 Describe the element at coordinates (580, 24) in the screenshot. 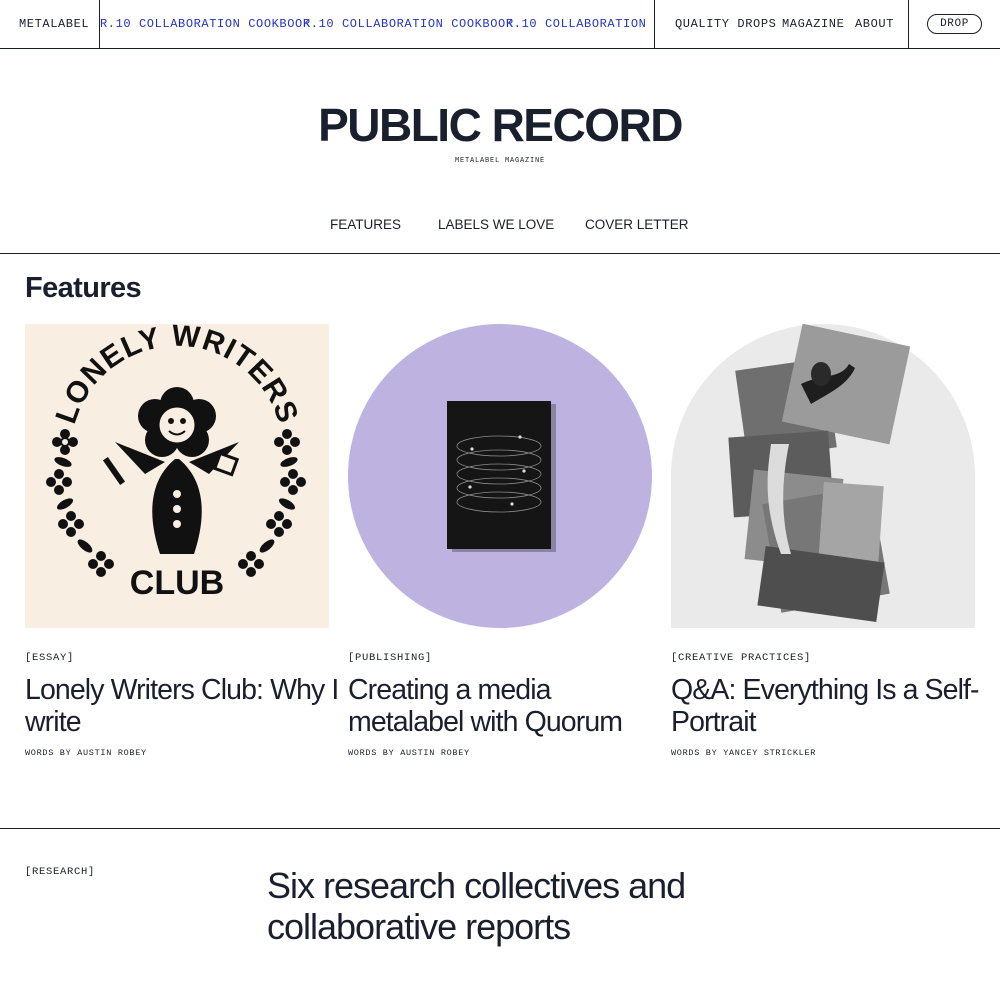

I see `marquee-item: R.10 COLLABORATION COO` at that location.